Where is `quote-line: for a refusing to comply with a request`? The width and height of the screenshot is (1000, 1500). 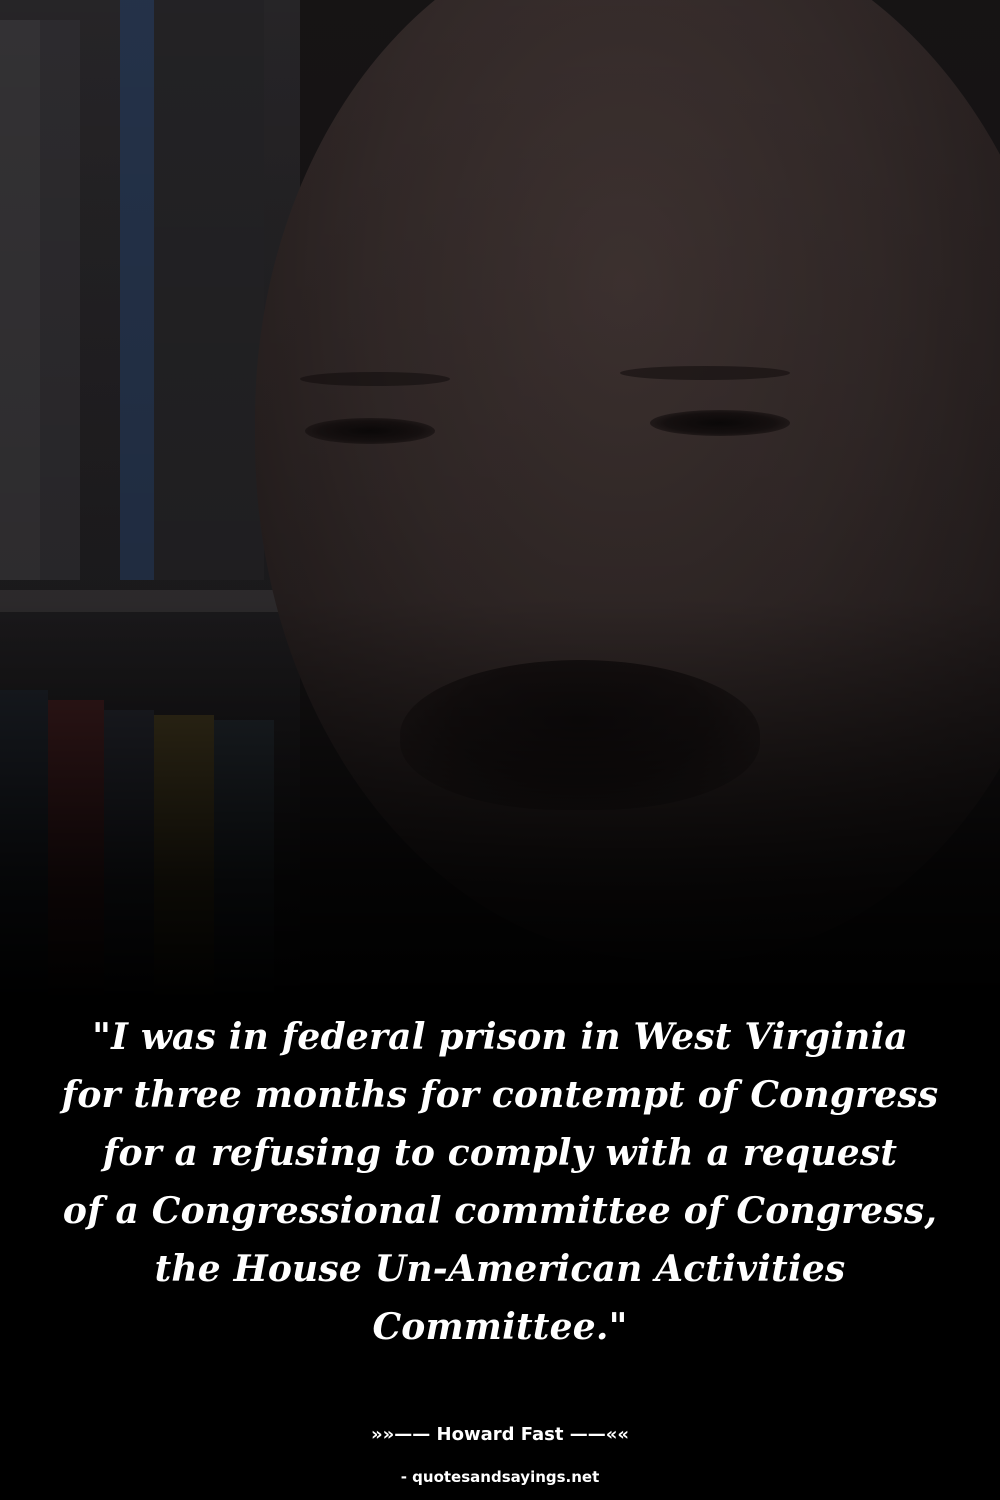
quote-line: for a refusing to comply with a request is located at coordinates (500, 1153).